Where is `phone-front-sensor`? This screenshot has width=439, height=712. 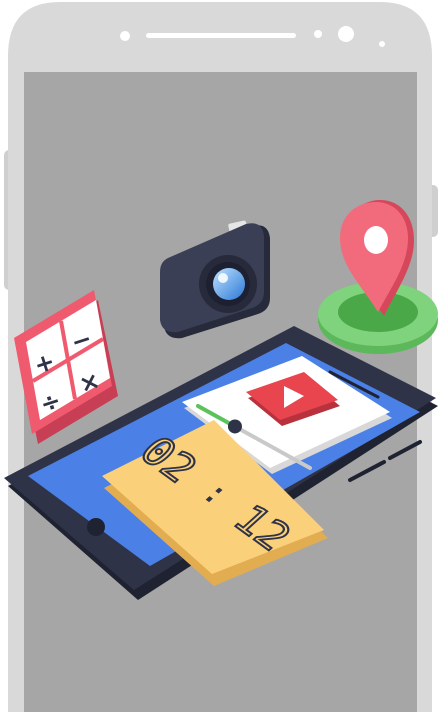 phone-front-sensor is located at coordinates (125, 36).